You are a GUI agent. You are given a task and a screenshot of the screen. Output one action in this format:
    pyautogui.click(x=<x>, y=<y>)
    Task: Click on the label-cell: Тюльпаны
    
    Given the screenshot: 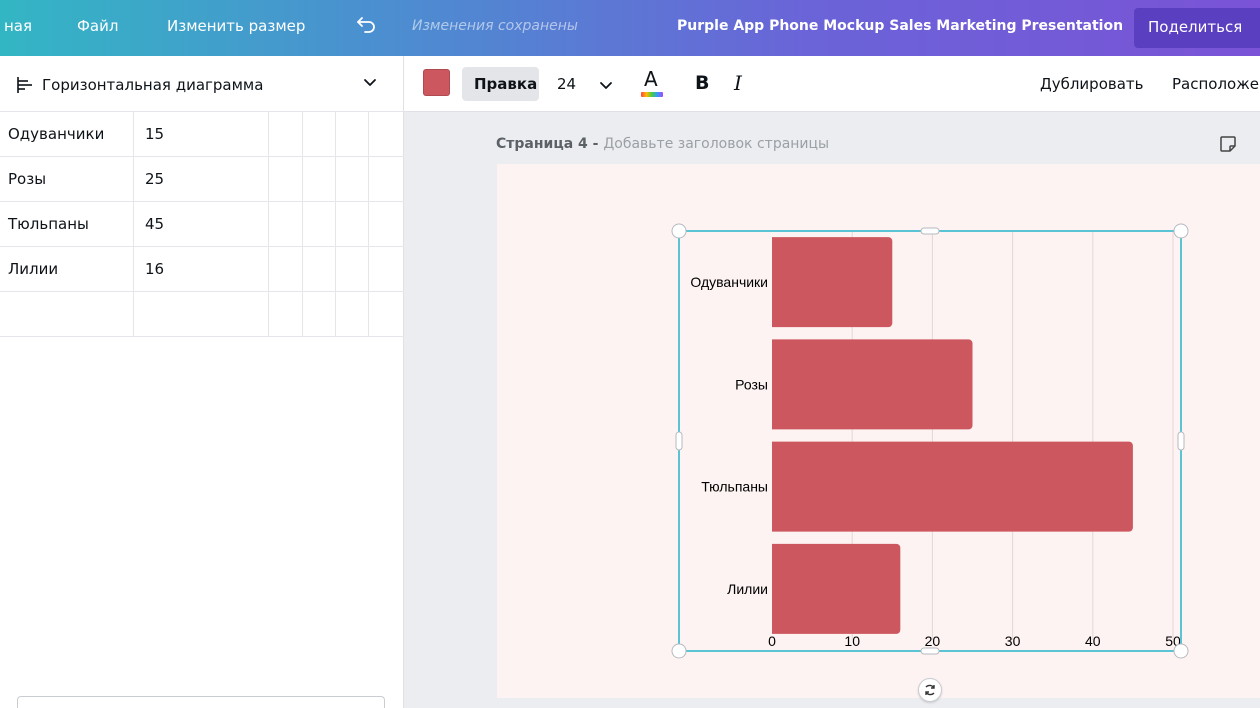 What is the action you would take?
    pyautogui.click(x=67, y=224)
    